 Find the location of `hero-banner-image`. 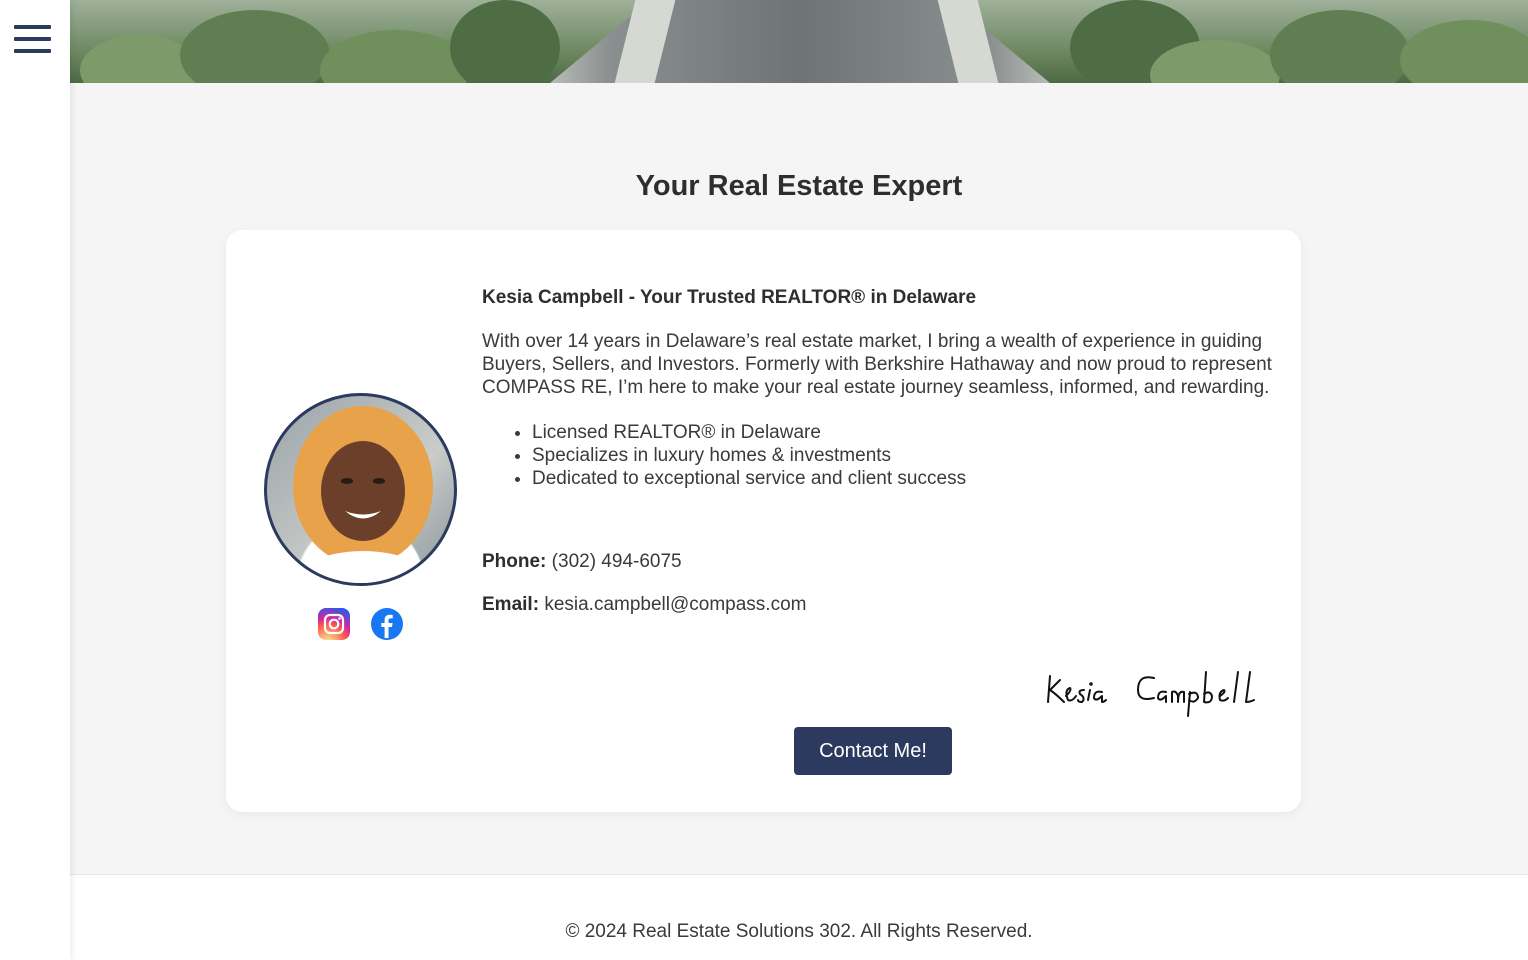

hero-banner-image is located at coordinates (799, 41).